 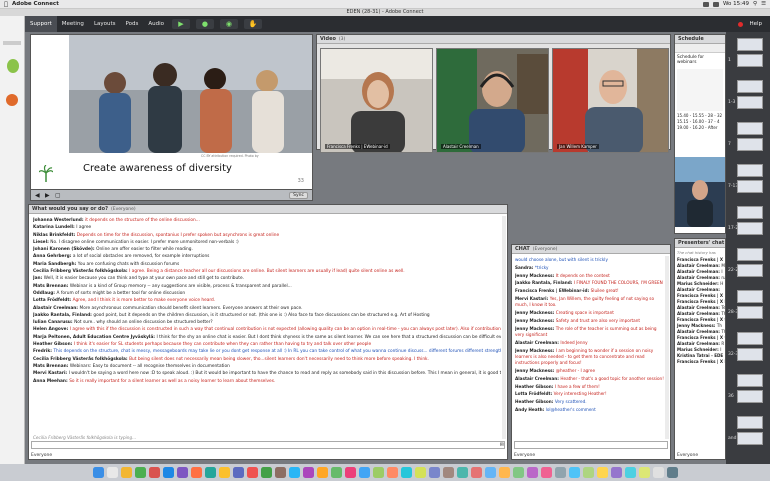 I want to click on side-chat-scrollbar, so click(x=667, y=347).